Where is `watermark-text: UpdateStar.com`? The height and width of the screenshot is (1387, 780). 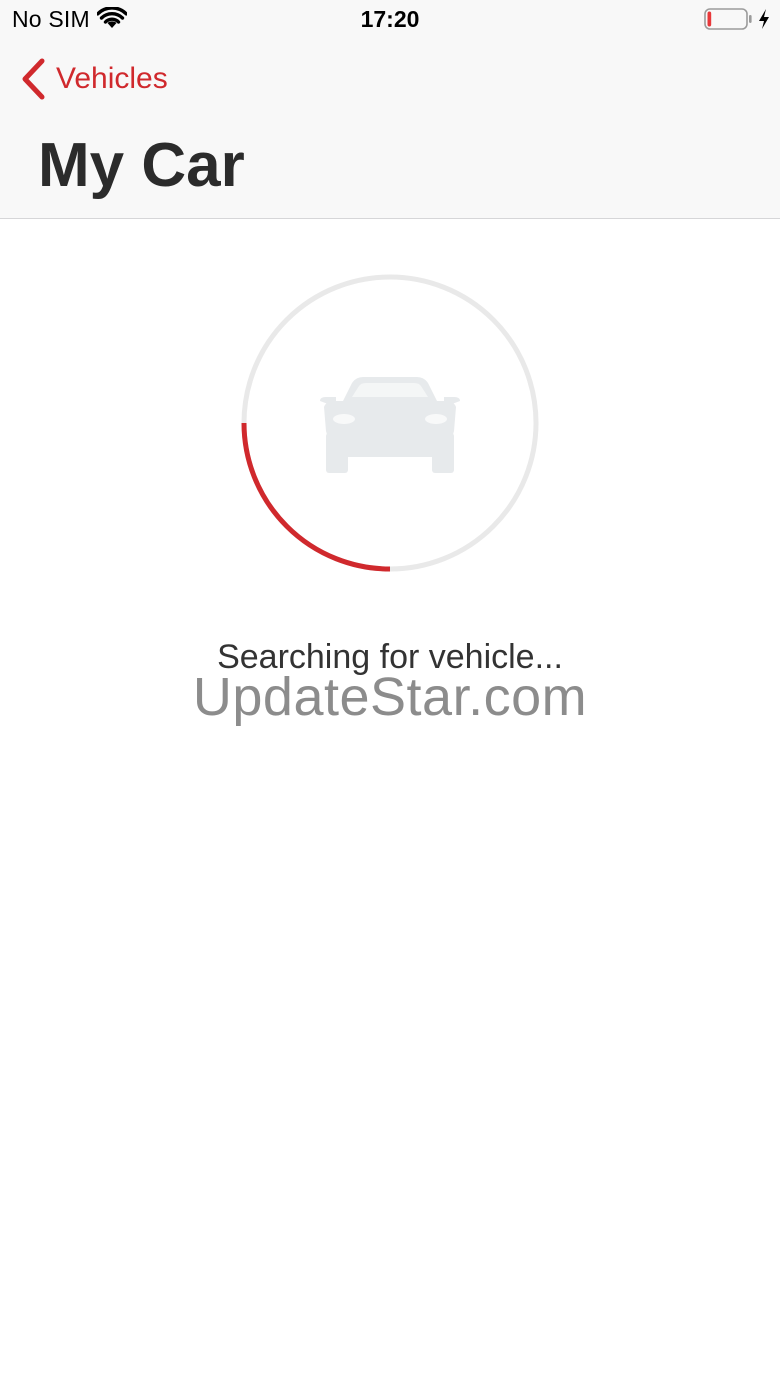
watermark-text: UpdateStar.com is located at coordinates (390, 697).